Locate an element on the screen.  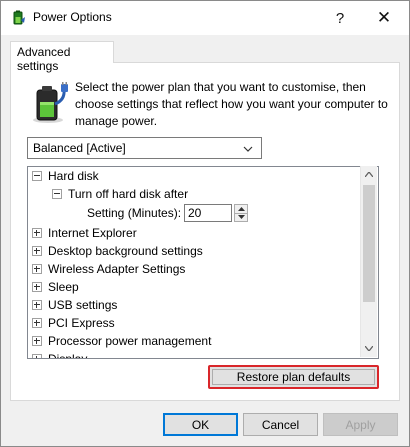
cancel-button-label: Cancel is located at coordinates (280, 424).